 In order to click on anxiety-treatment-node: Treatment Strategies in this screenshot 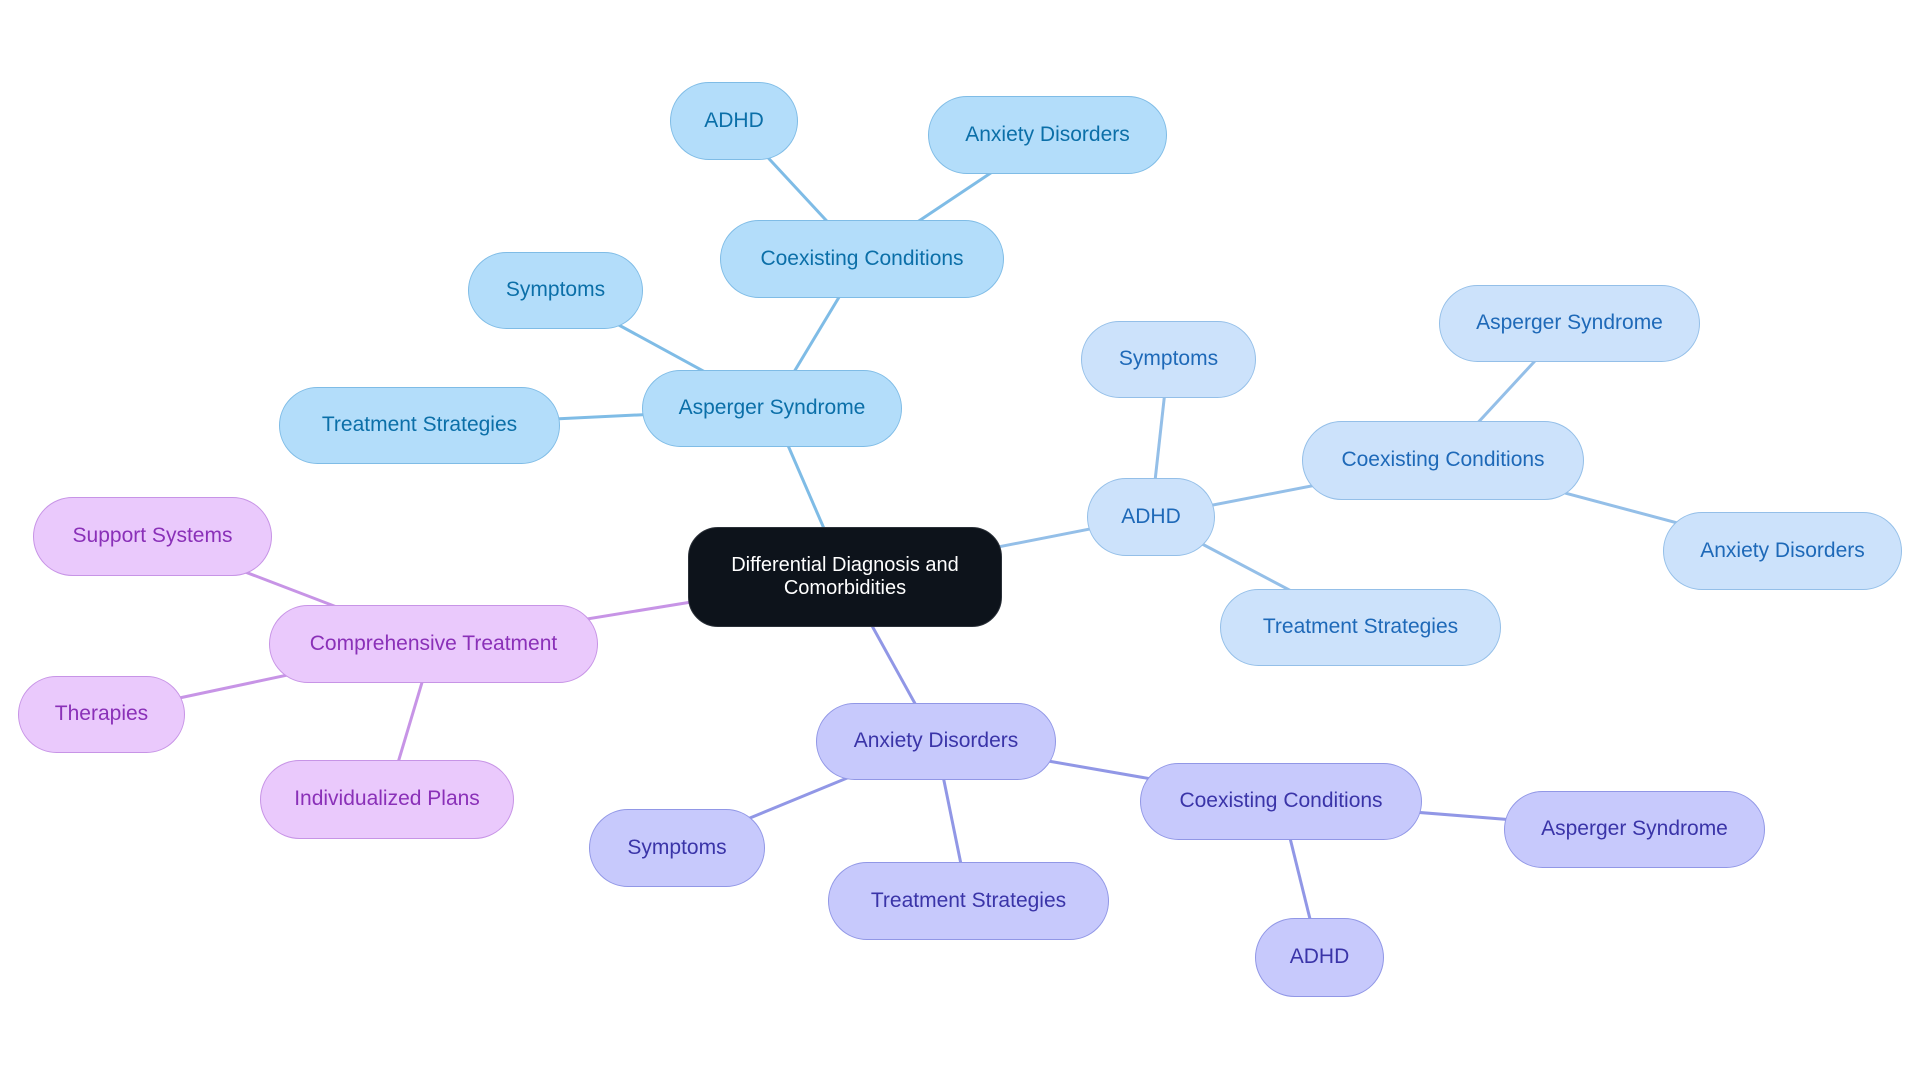, I will do `click(968, 901)`.